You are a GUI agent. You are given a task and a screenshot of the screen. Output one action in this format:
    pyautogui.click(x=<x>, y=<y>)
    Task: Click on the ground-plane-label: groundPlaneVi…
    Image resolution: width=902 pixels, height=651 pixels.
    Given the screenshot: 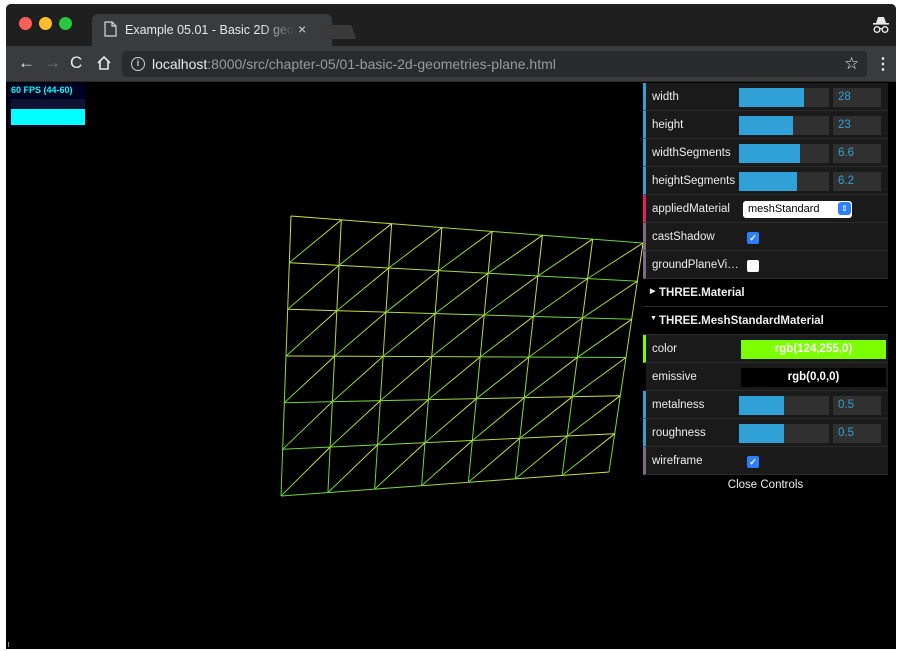 What is the action you would take?
    pyautogui.click(x=695, y=265)
    